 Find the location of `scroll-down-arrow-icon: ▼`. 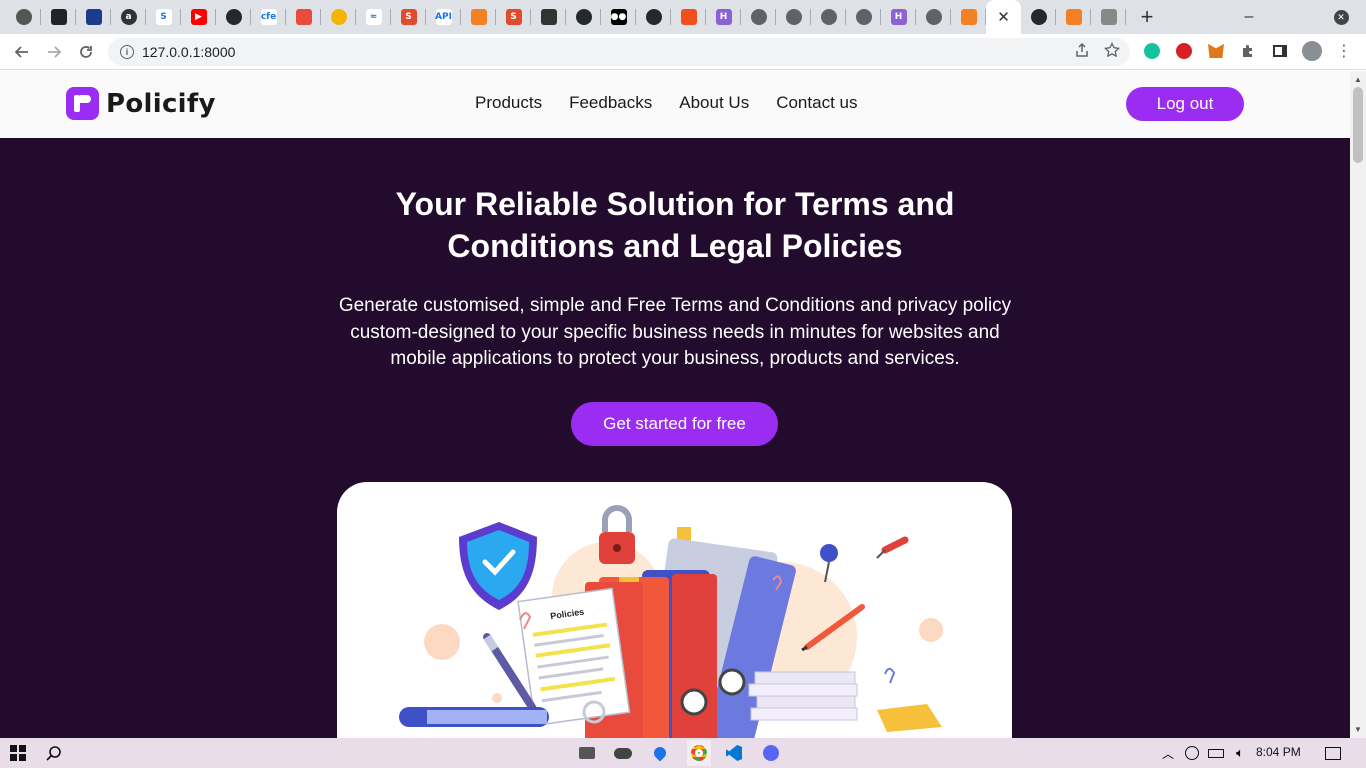

scroll-down-arrow-icon: ▼ is located at coordinates (1358, 729).